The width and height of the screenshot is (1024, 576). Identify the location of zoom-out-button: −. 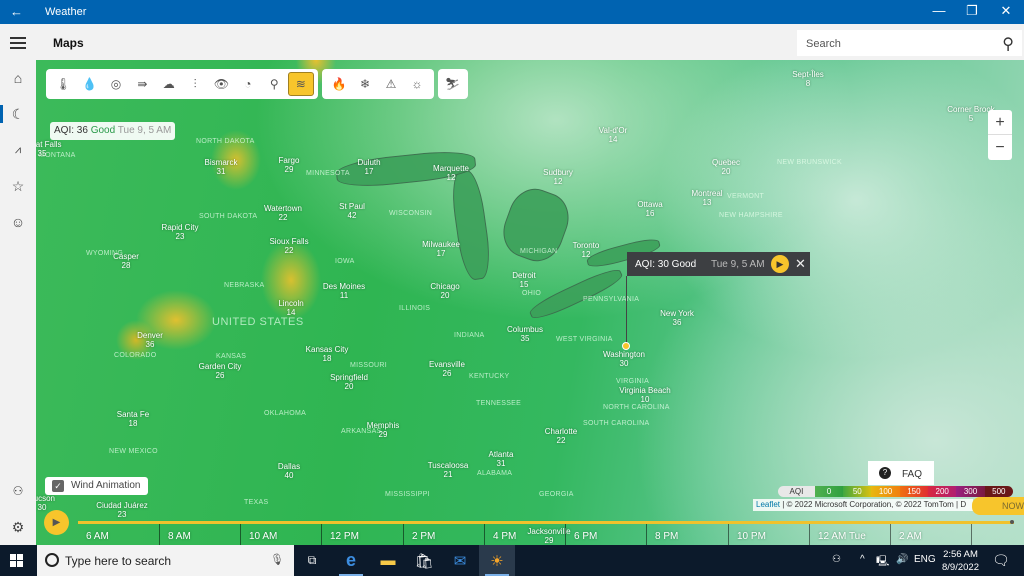
(1000, 147).